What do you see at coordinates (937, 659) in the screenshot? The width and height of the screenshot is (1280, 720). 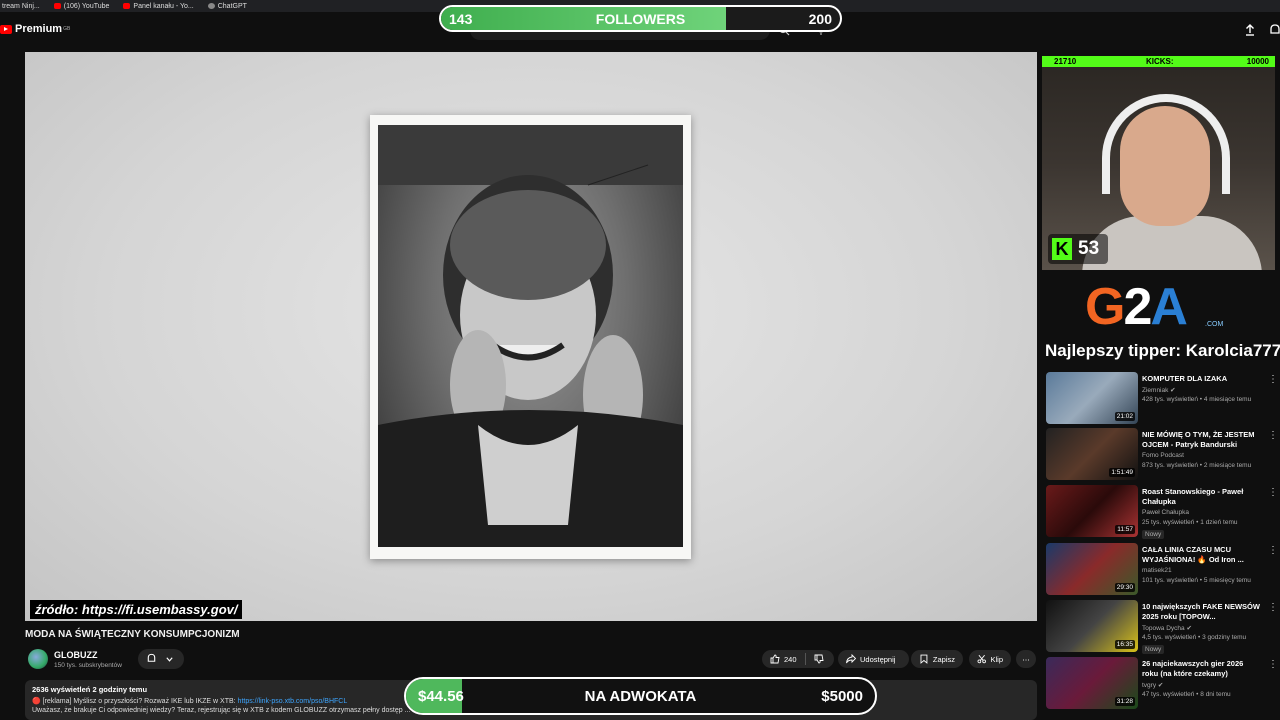 I see `save-button: Zapisz` at bounding box center [937, 659].